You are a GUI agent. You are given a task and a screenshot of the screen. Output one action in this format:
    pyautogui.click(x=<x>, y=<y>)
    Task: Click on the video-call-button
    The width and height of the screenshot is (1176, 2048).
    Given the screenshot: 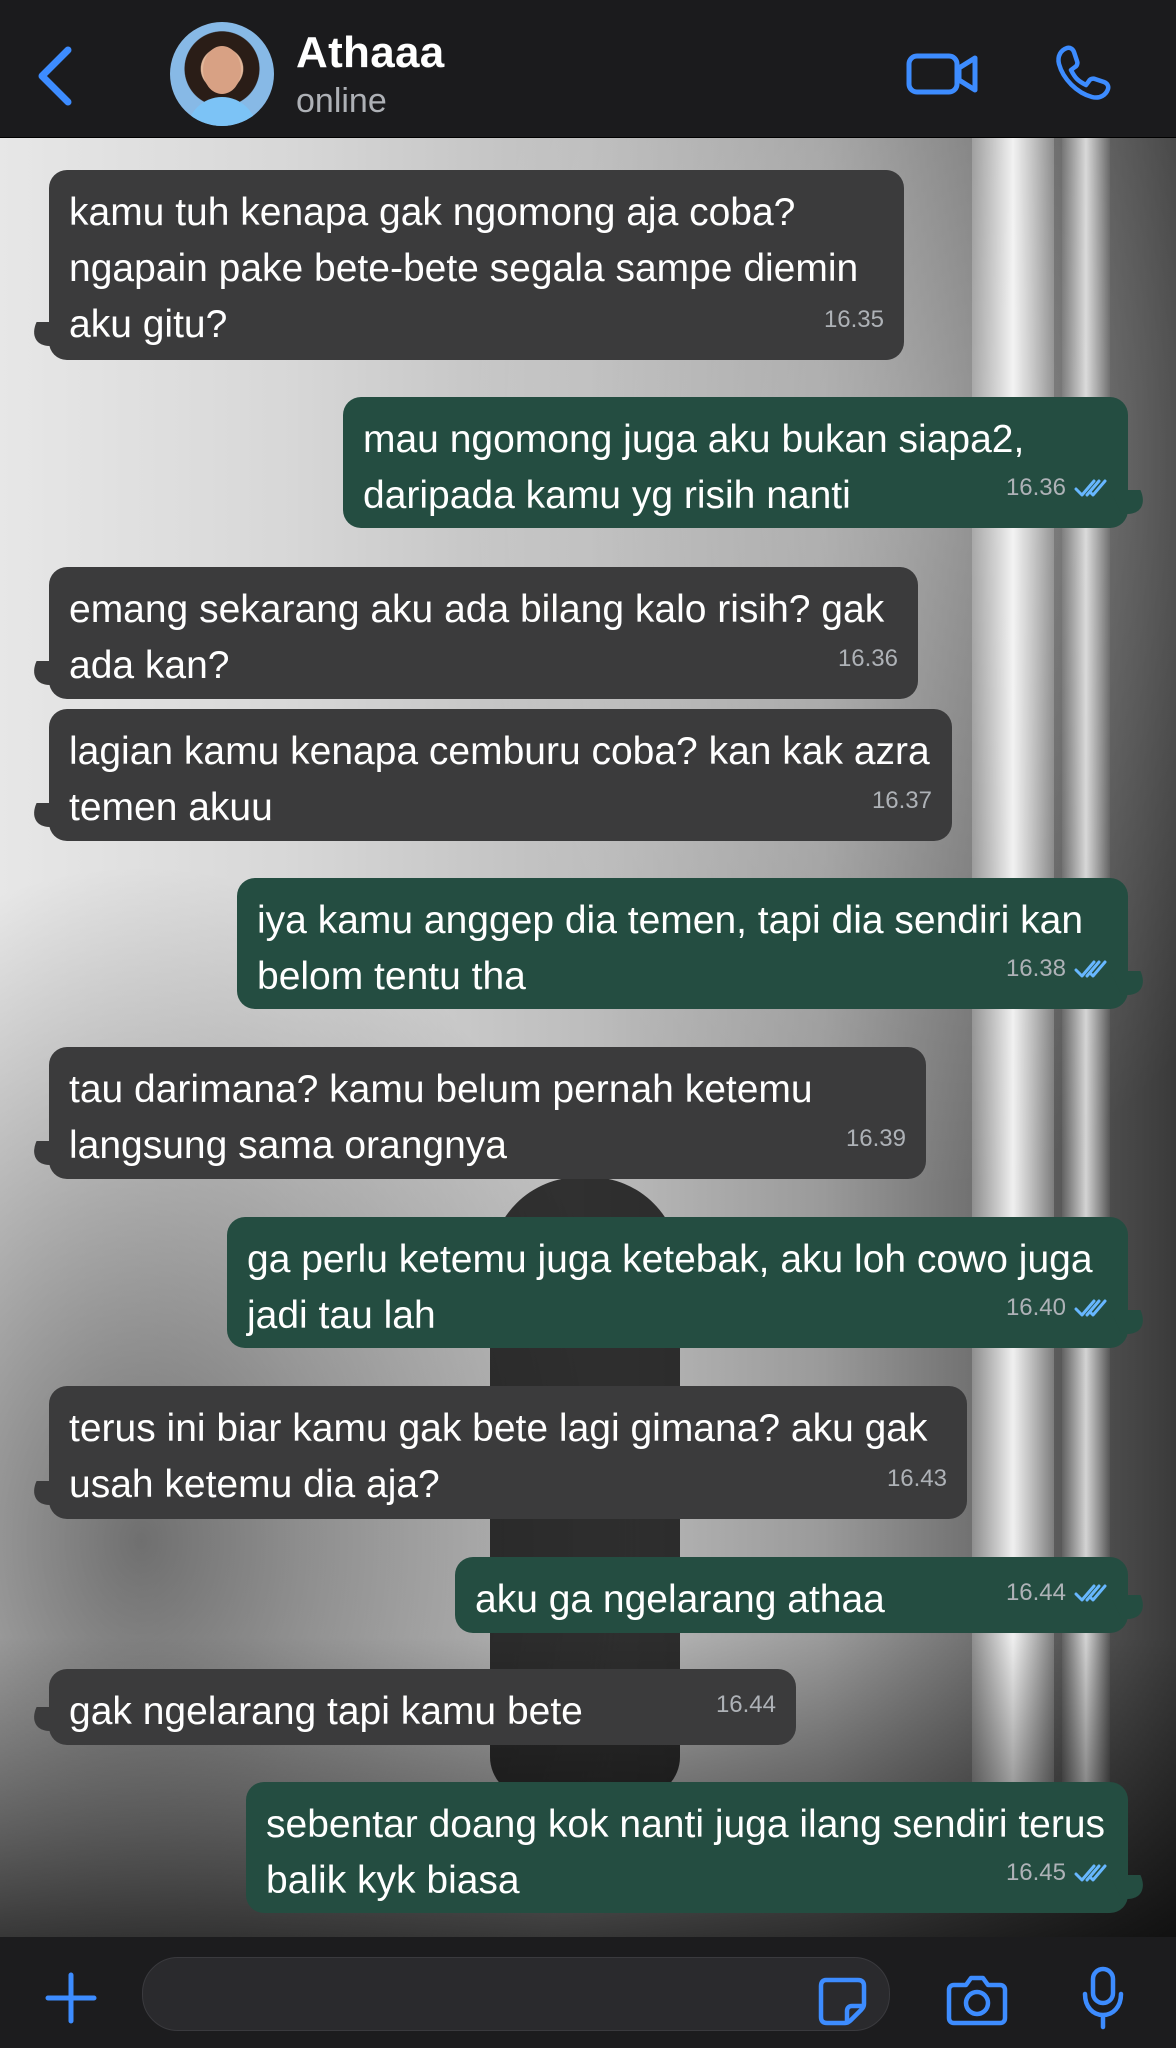 What is the action you would take?
    pyautogui.click(x=942, y=74)
    